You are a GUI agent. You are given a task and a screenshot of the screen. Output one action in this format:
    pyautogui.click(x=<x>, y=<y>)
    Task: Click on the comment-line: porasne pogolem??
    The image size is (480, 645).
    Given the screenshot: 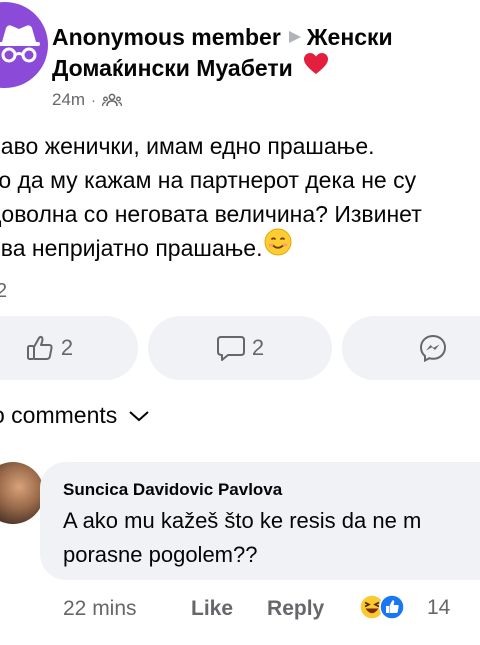 What is the action you would take?
    pyautogui.click(x=160, y=554)
    